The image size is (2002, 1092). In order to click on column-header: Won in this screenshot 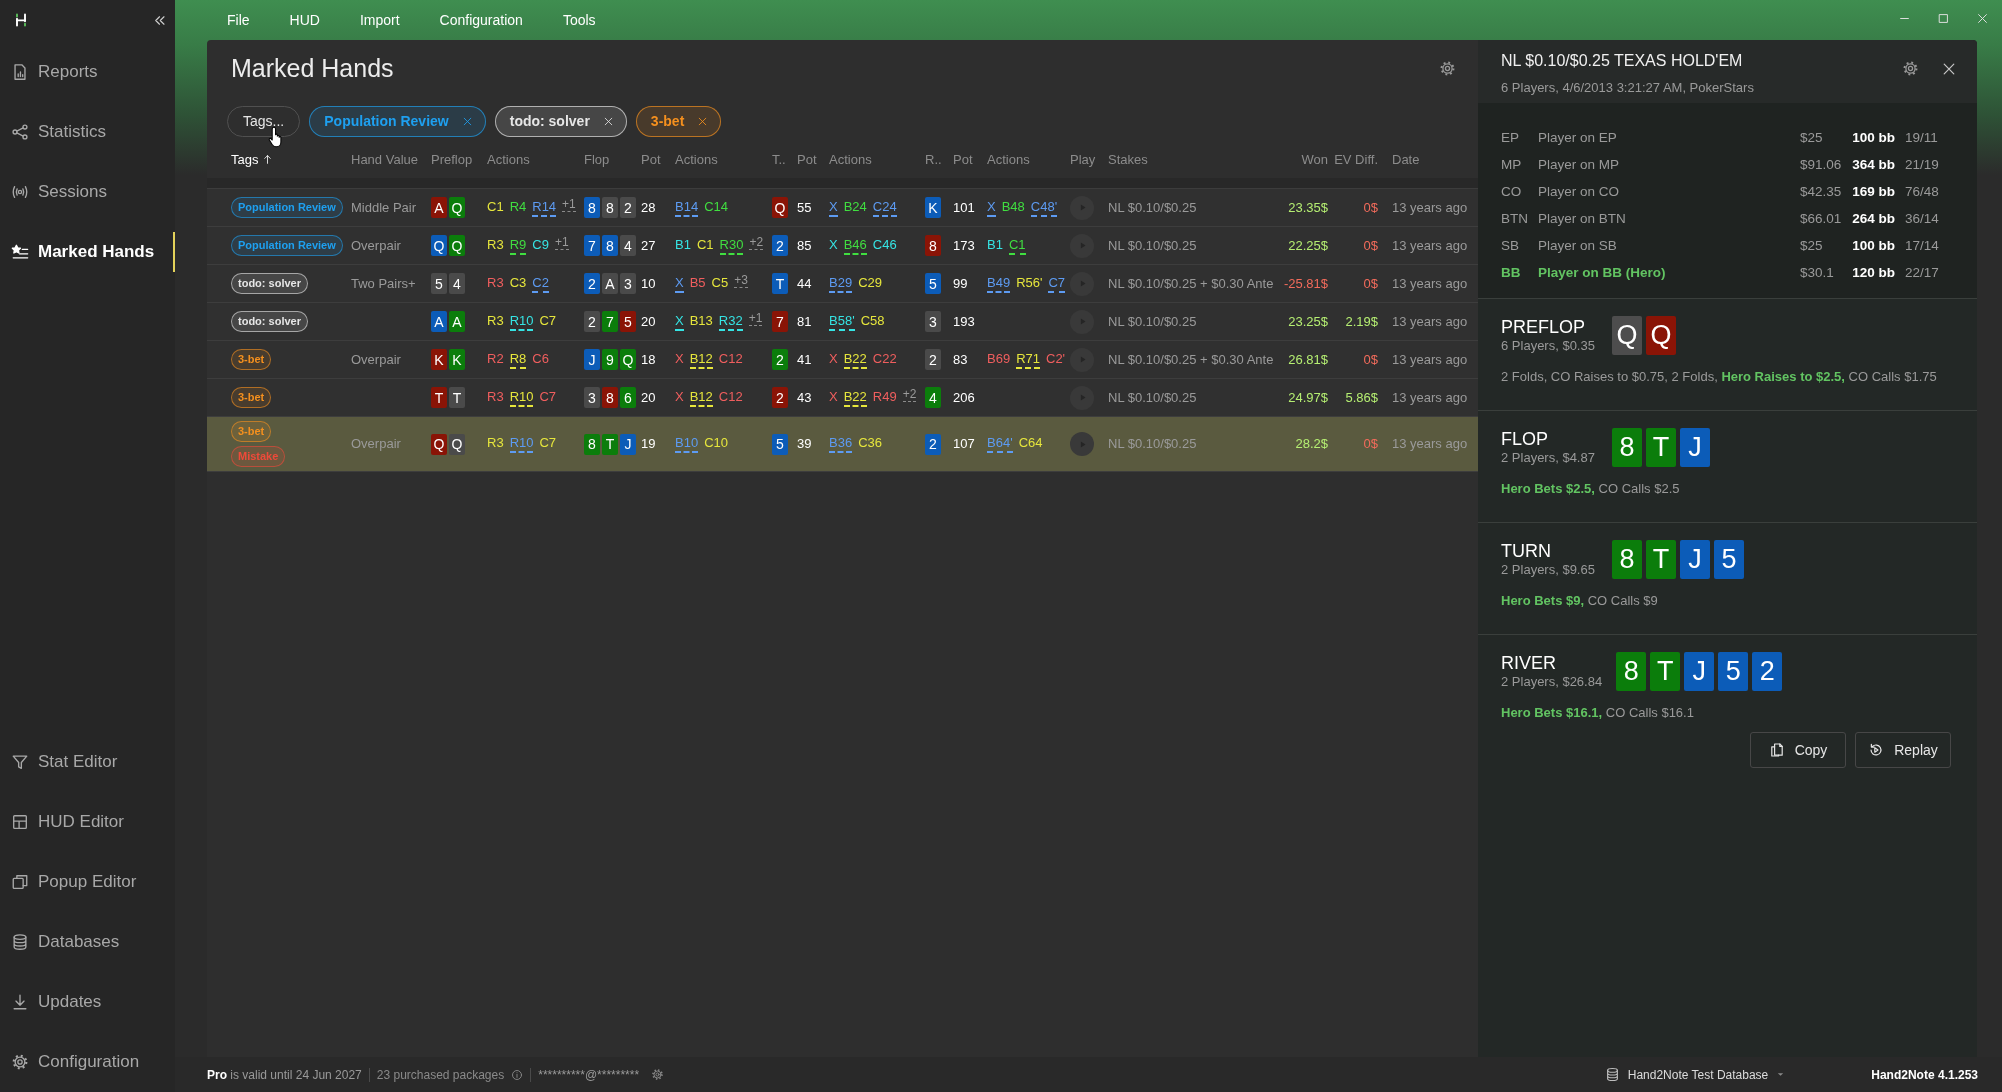, I will do `click(1314, 159)`.